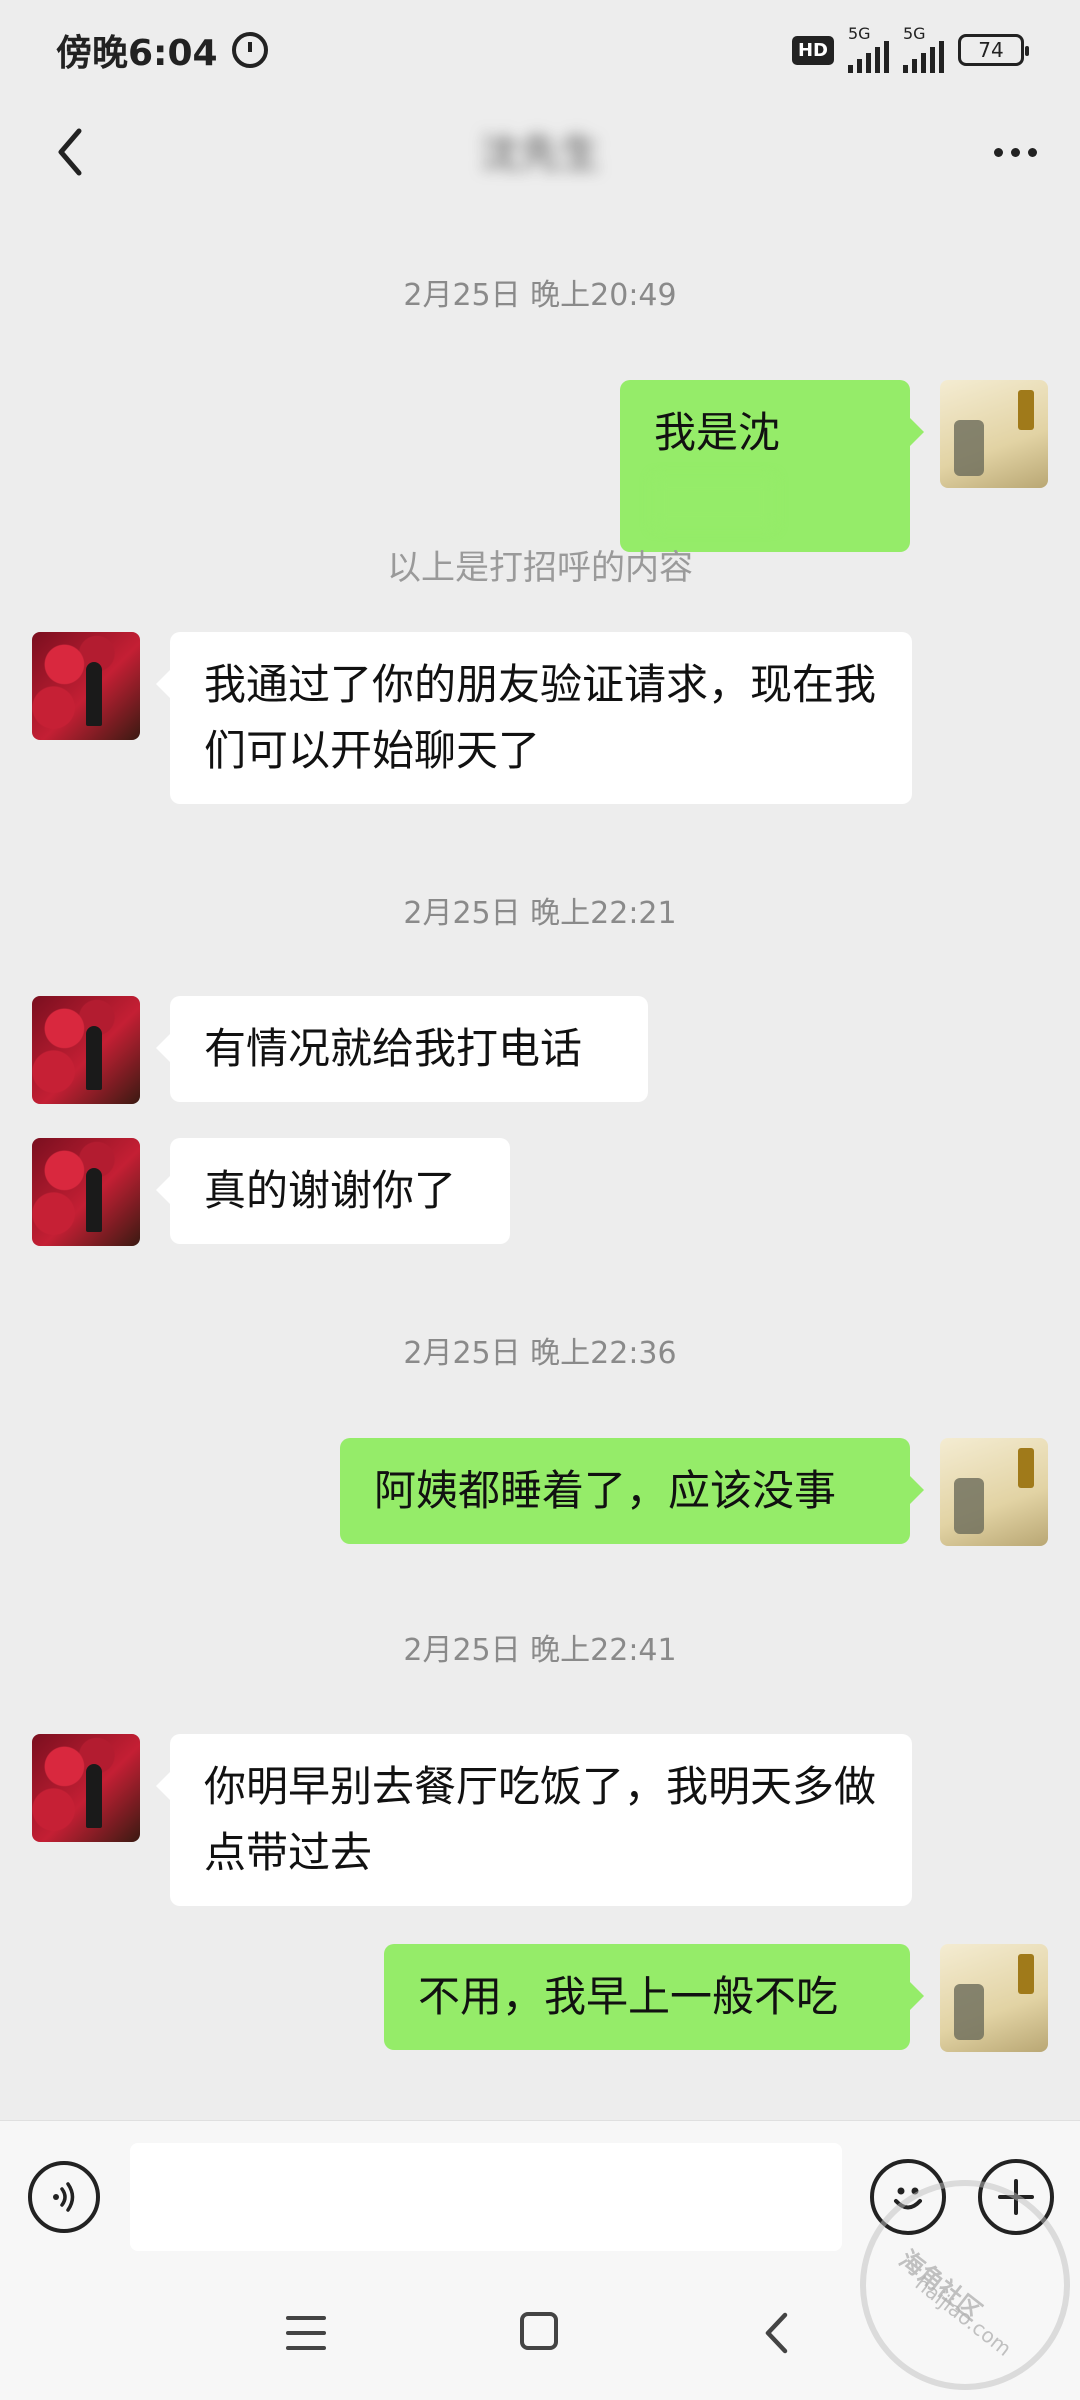 The height and width of the screenshot is (2400, 1080). I want to click on home-icon, so click(539, 2331).